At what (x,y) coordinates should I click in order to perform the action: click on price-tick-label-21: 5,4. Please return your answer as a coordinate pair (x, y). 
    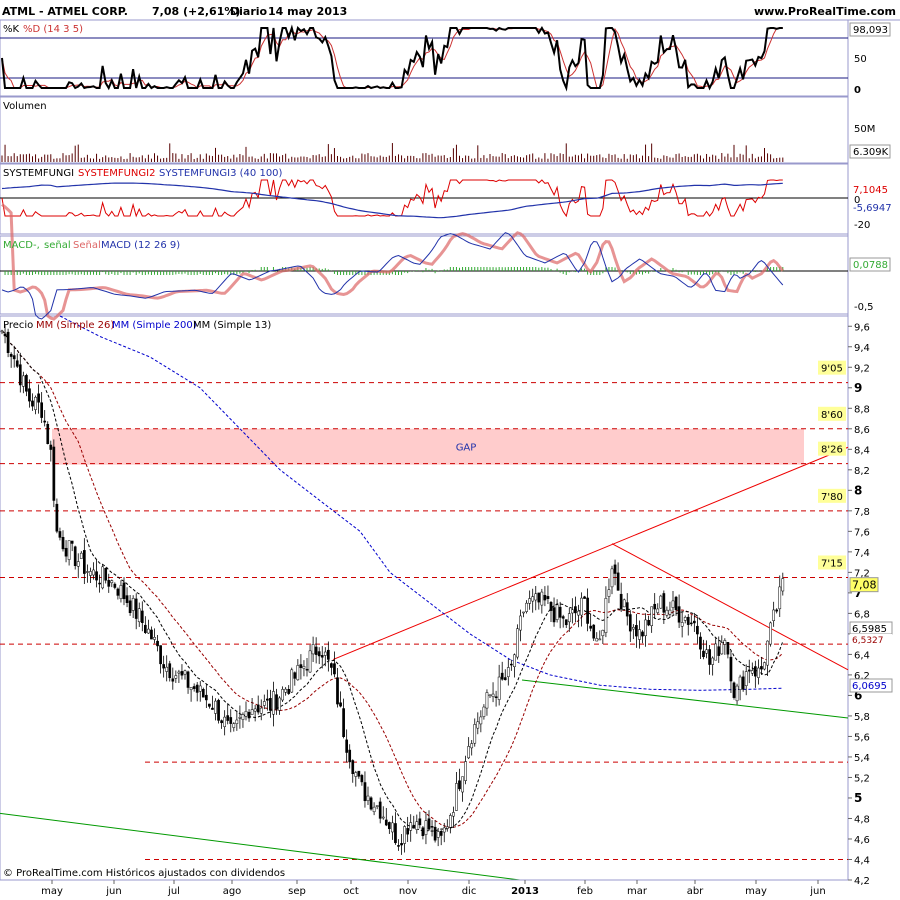
    Looking at the image, I should click on (862, 758).